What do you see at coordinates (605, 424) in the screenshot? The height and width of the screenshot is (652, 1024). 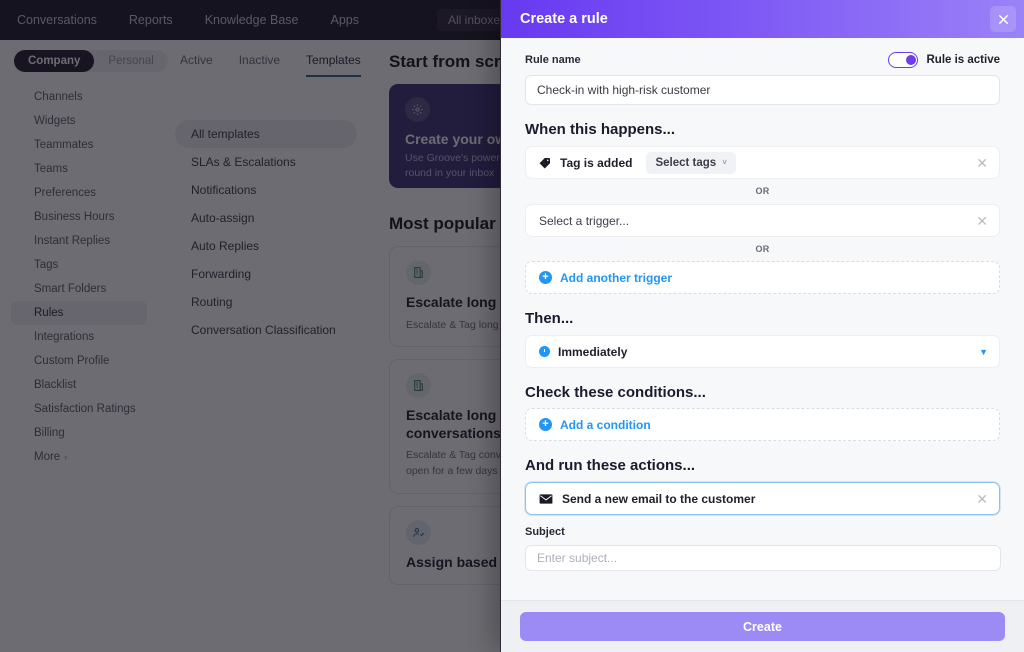 I see `add-condition-label: Add a condition` at bounding box center [605, 424].